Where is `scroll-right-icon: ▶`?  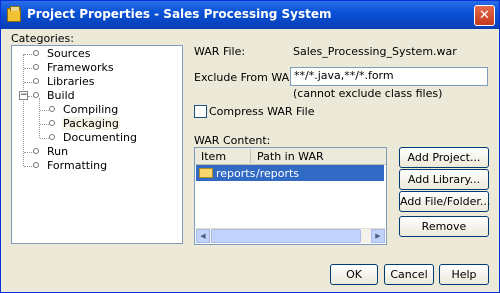 scroll-right-icon: ▶ is located at coordinates (378, 236).